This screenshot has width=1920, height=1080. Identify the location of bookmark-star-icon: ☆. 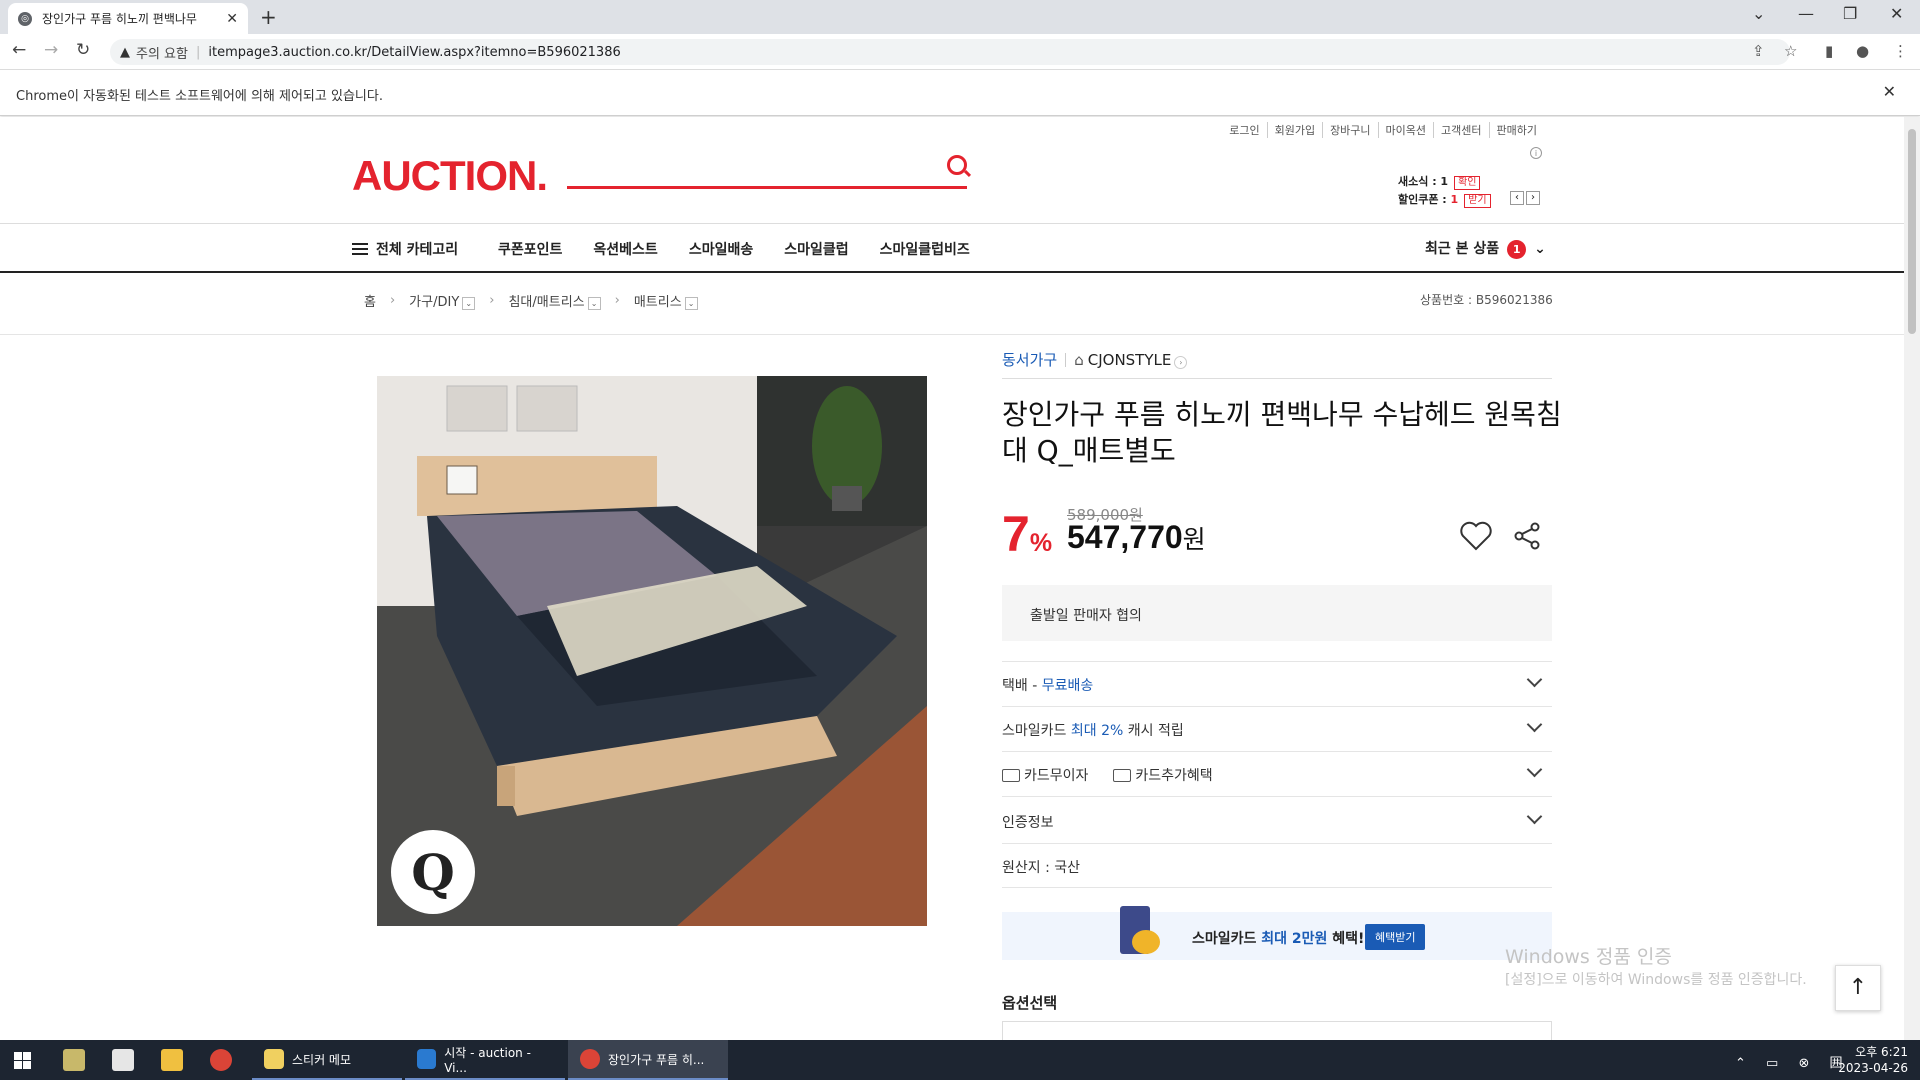
(1790, 51).